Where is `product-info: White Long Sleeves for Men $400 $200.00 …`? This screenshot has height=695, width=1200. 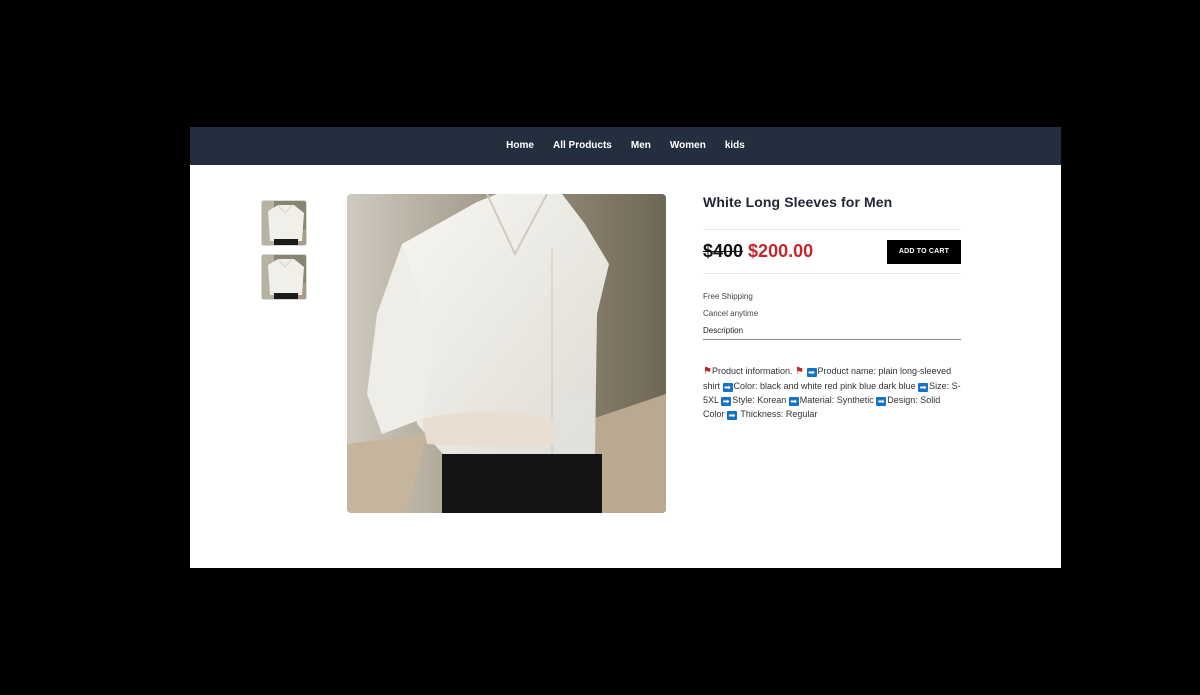
product-info: White Long Sleeves for Men $400 $200.00 … is located at coordinates (832, 306).